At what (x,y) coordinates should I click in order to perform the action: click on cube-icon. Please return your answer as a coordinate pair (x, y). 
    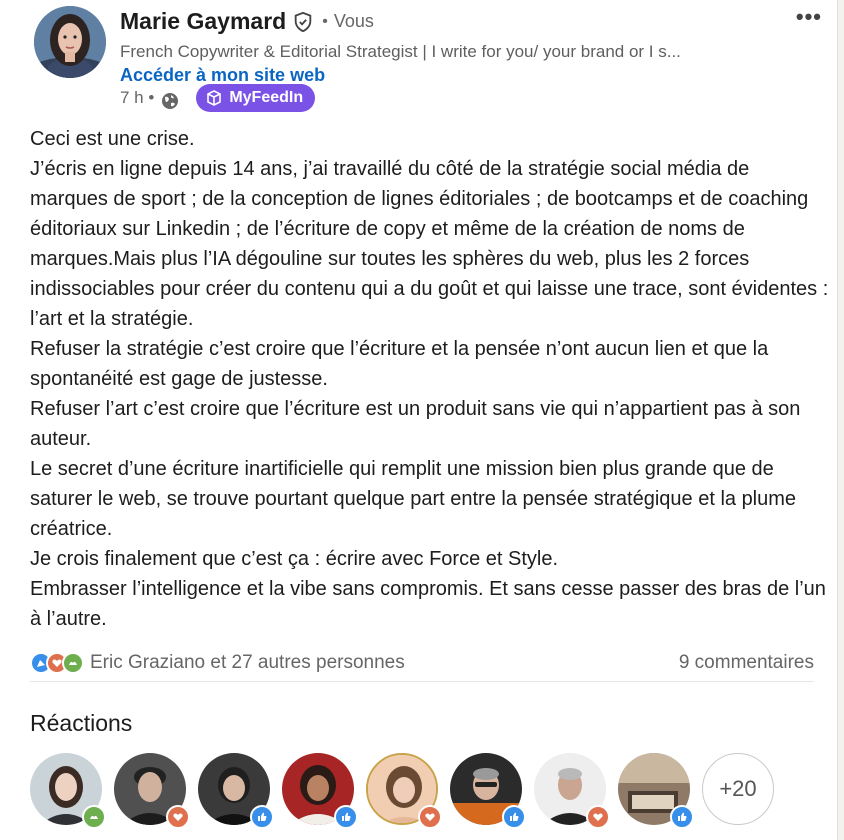
    Looking at the image, I should click on (214, 98).